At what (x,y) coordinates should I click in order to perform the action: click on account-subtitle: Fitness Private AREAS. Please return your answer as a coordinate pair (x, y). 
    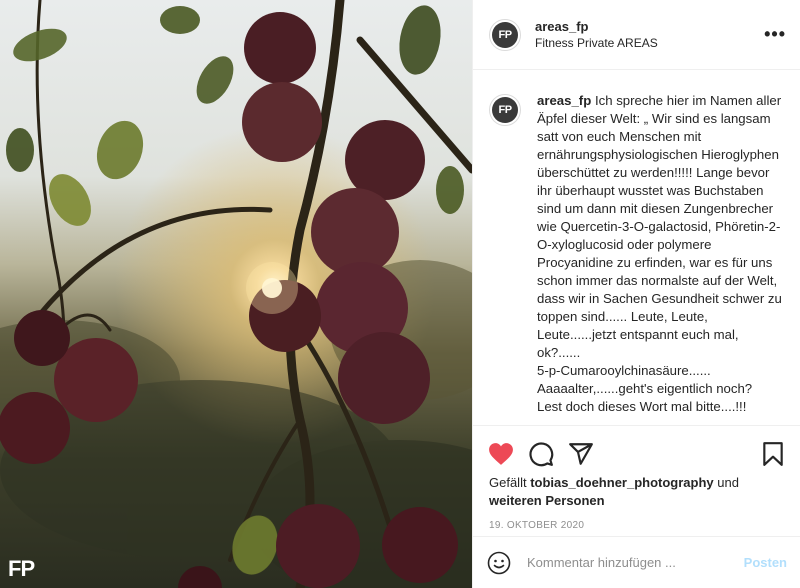
    Looking at the image, I should click on (596, 43).